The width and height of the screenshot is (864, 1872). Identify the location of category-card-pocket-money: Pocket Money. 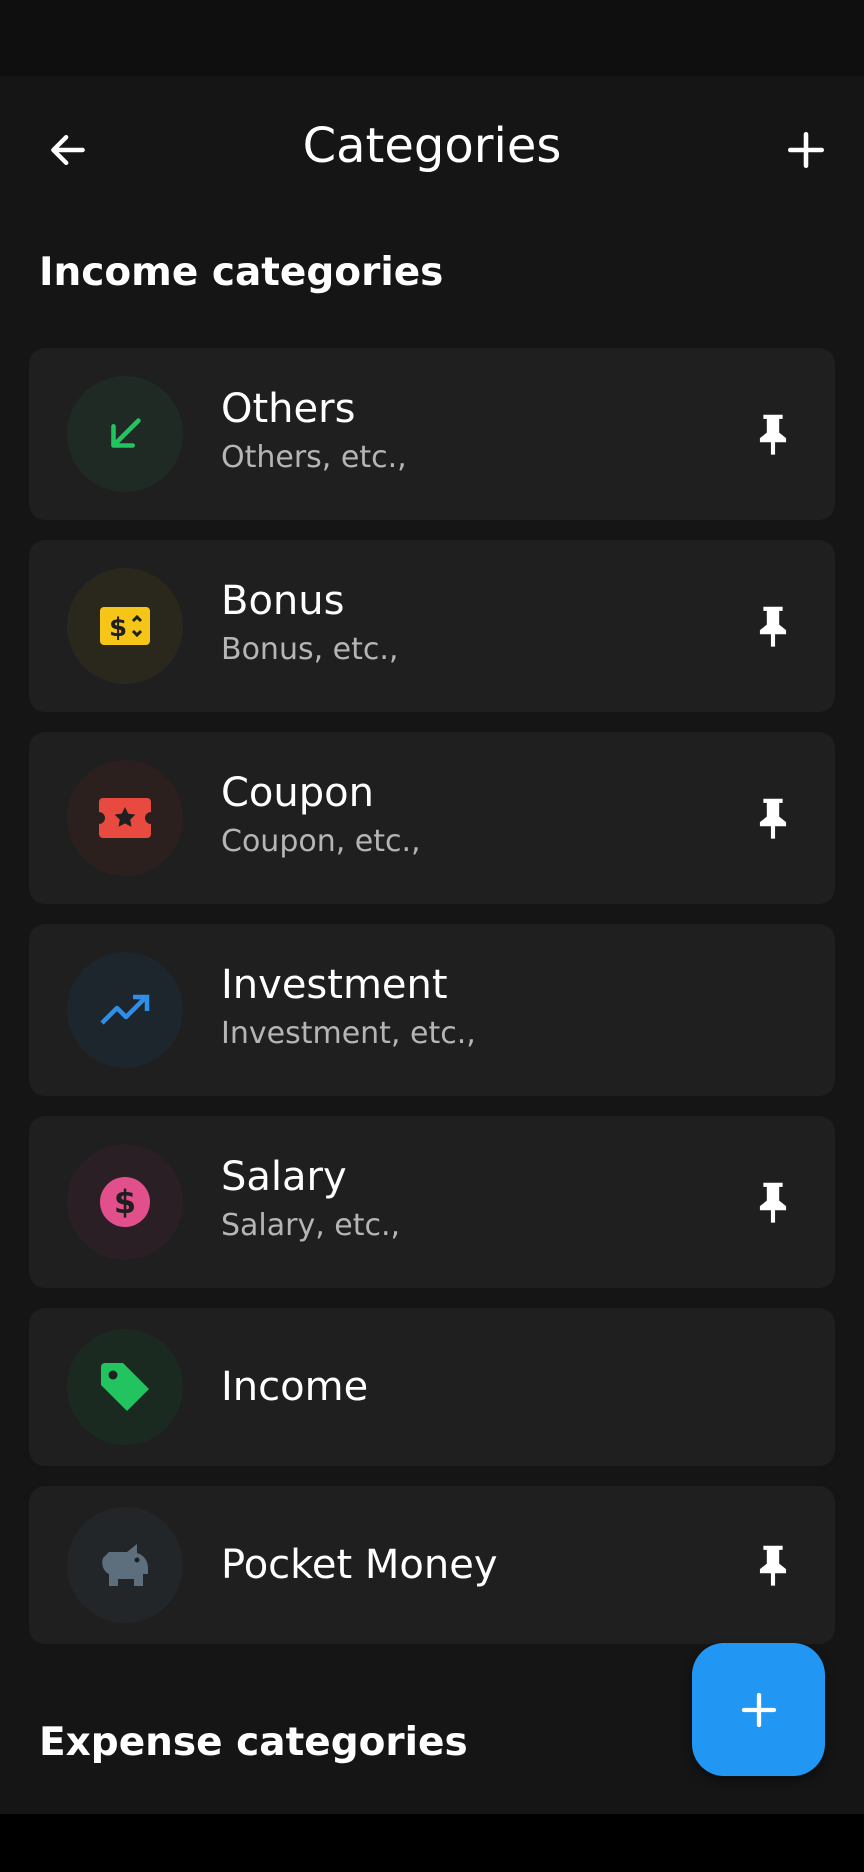
(432, 1565).